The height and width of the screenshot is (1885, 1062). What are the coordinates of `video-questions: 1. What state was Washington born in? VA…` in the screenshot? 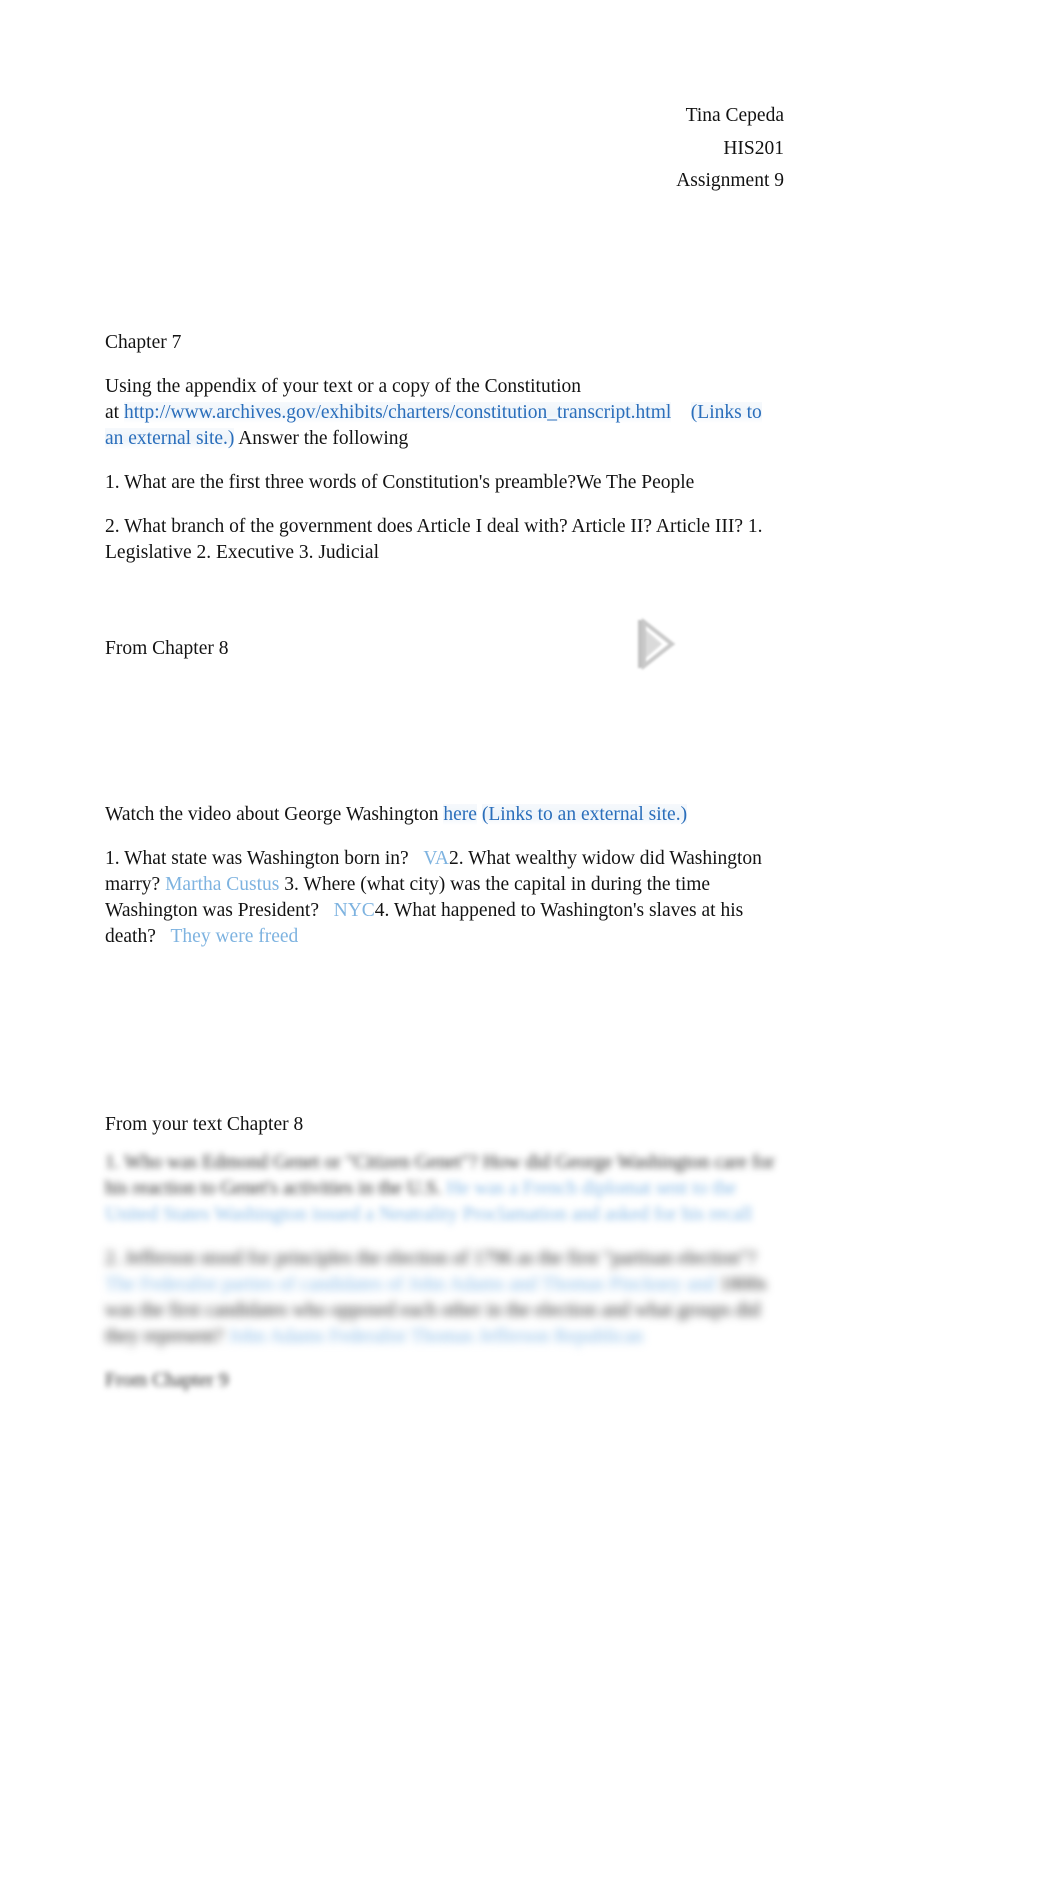 It's located at (444, 898).